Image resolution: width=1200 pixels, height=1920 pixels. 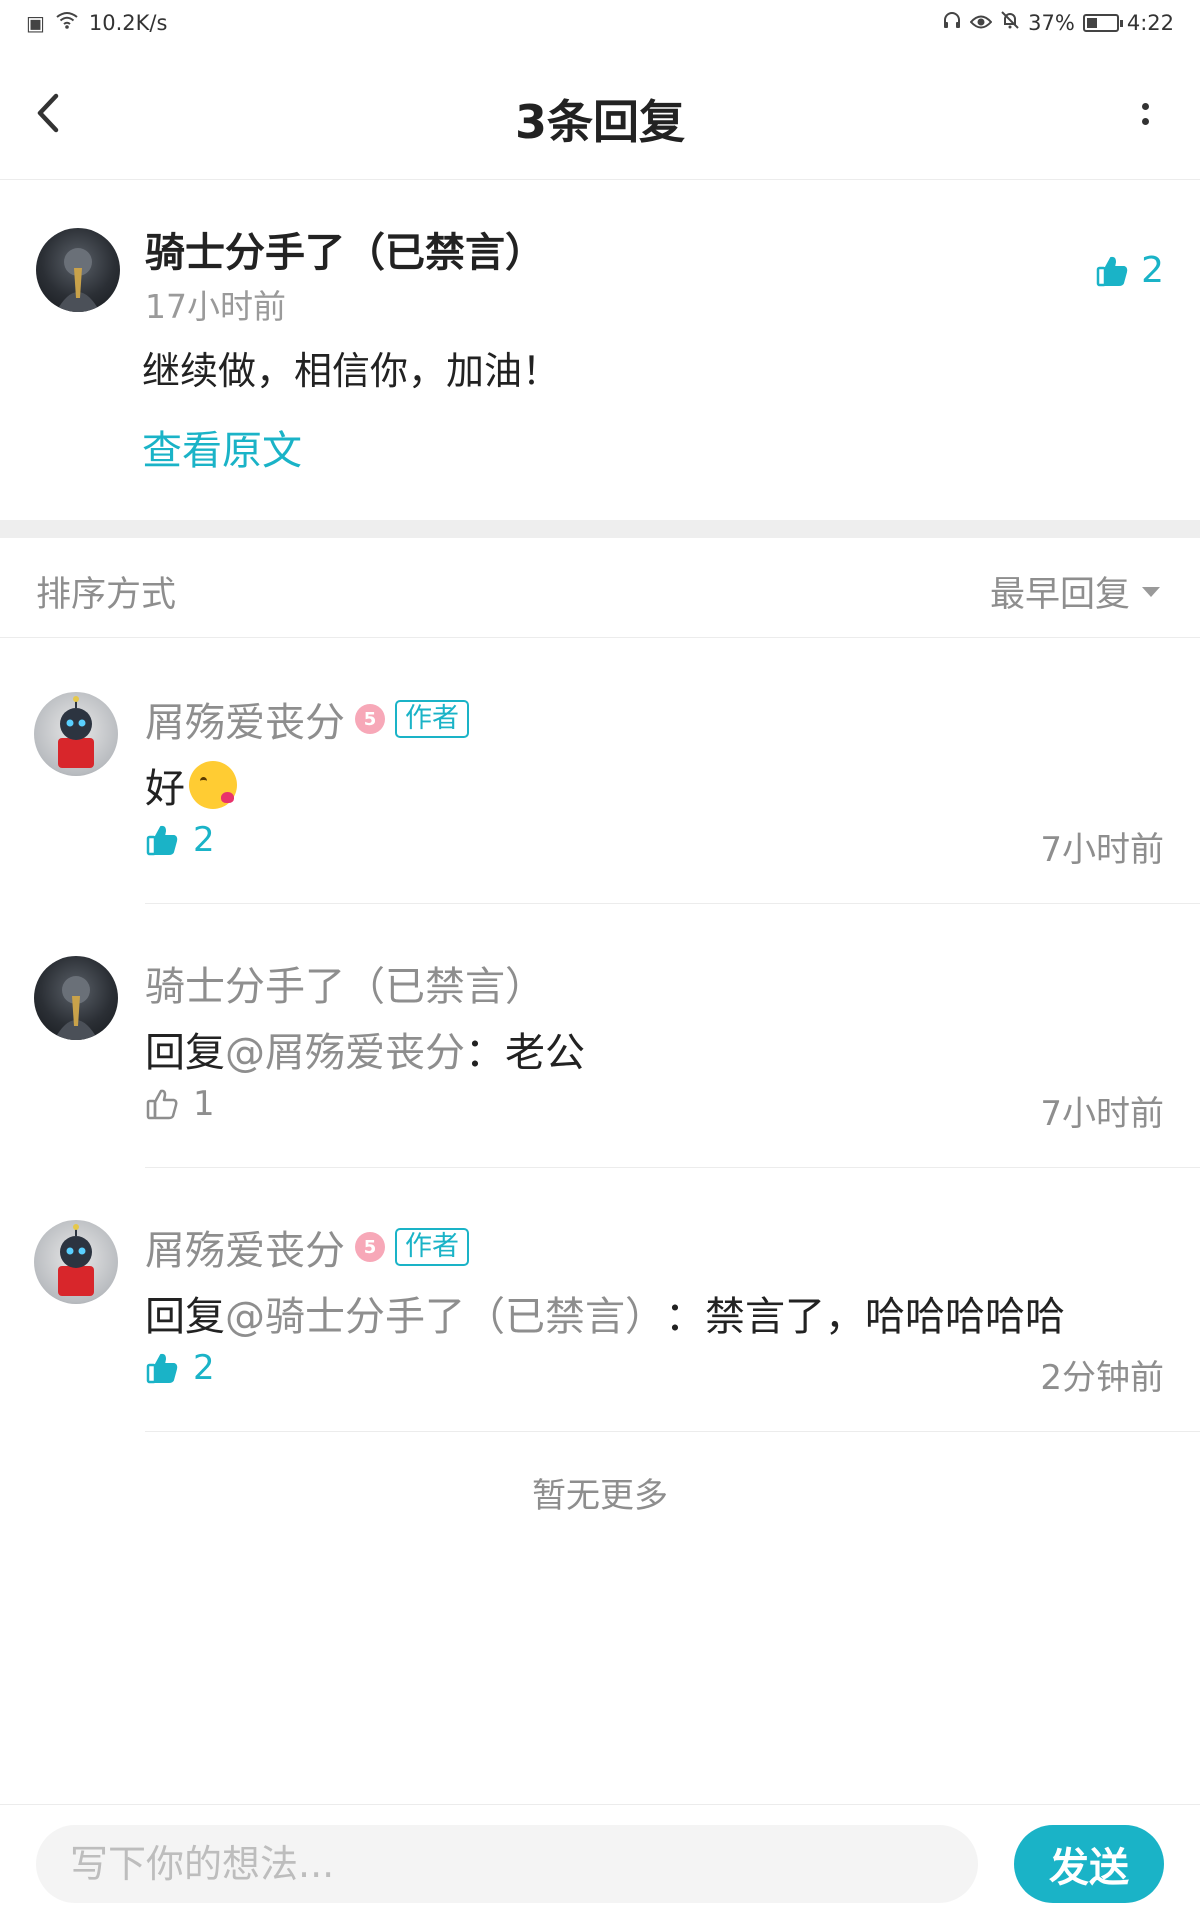 I want to click on caret-down-icon, so click(x=1151, y=591).